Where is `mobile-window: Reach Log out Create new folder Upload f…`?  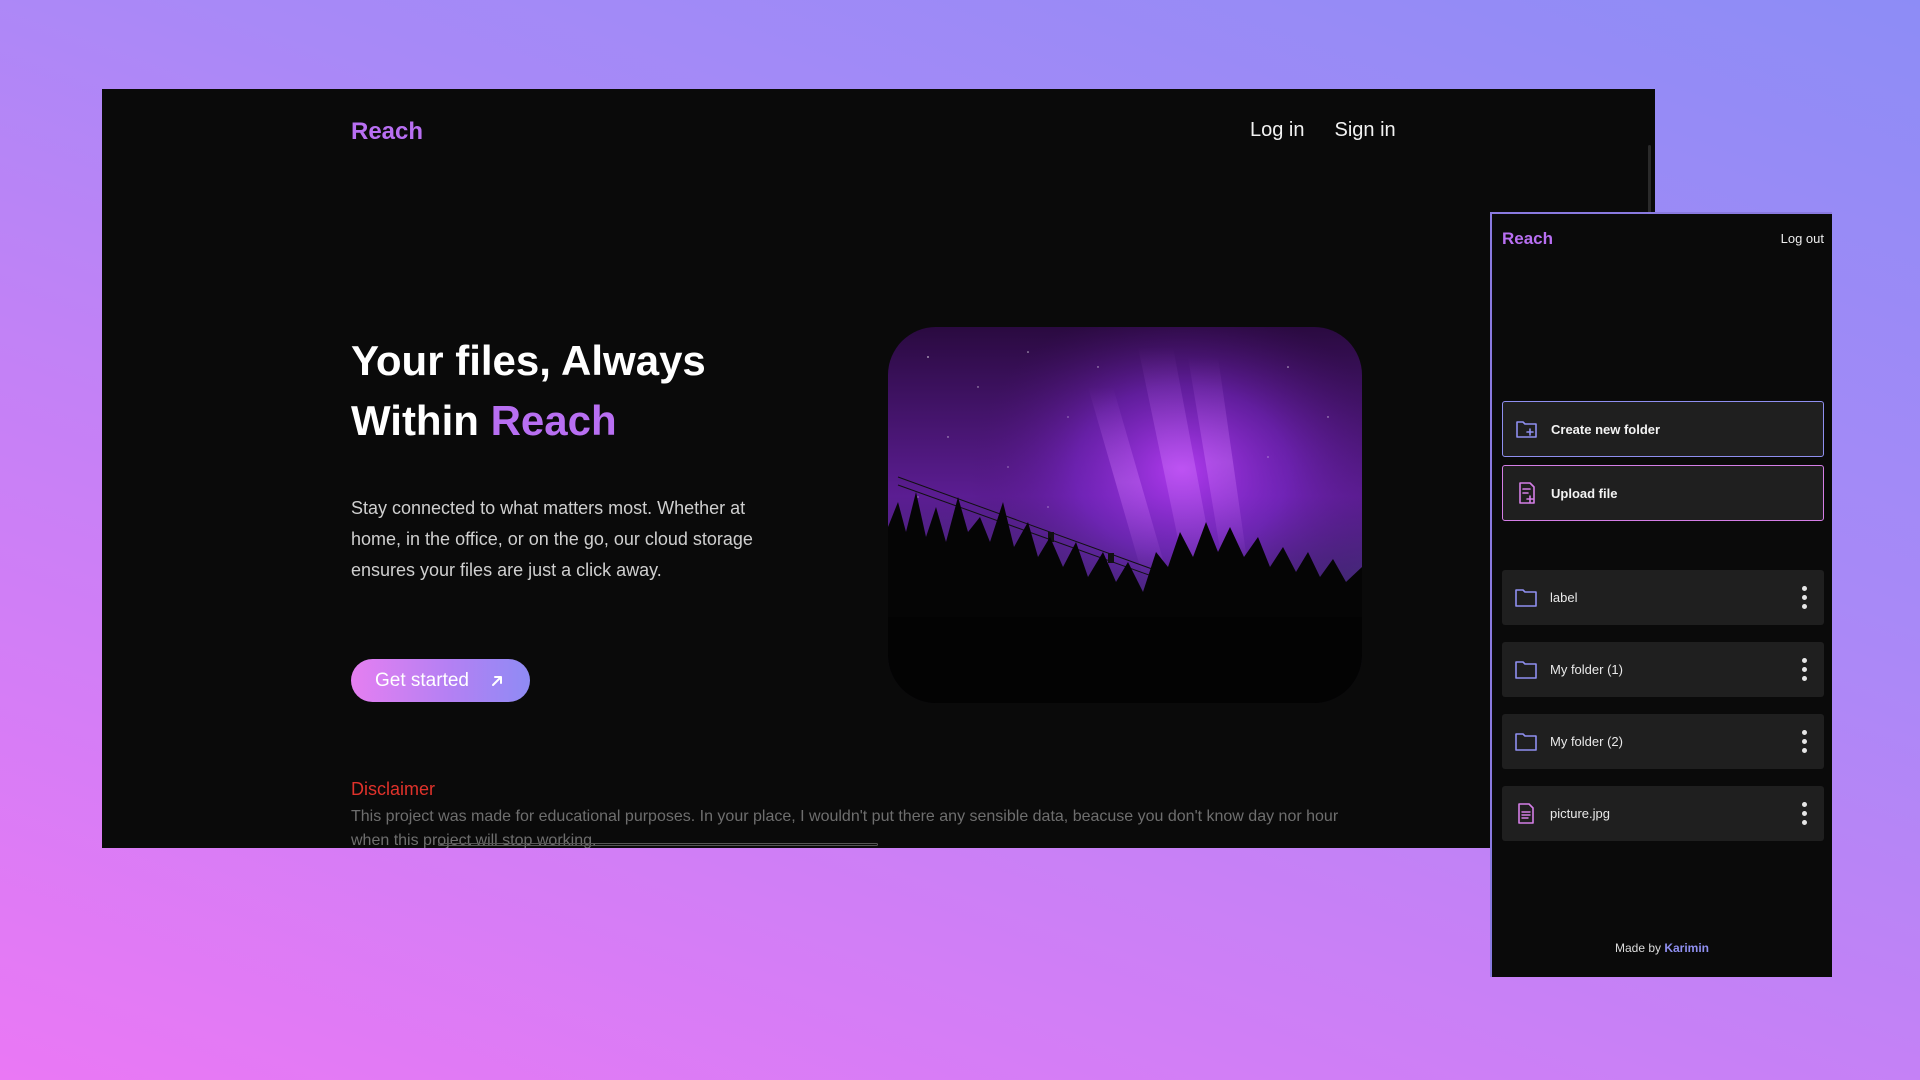
mobile-window: Reach Log out Create new folder Upload f… is located at coordinates (1661, 594).